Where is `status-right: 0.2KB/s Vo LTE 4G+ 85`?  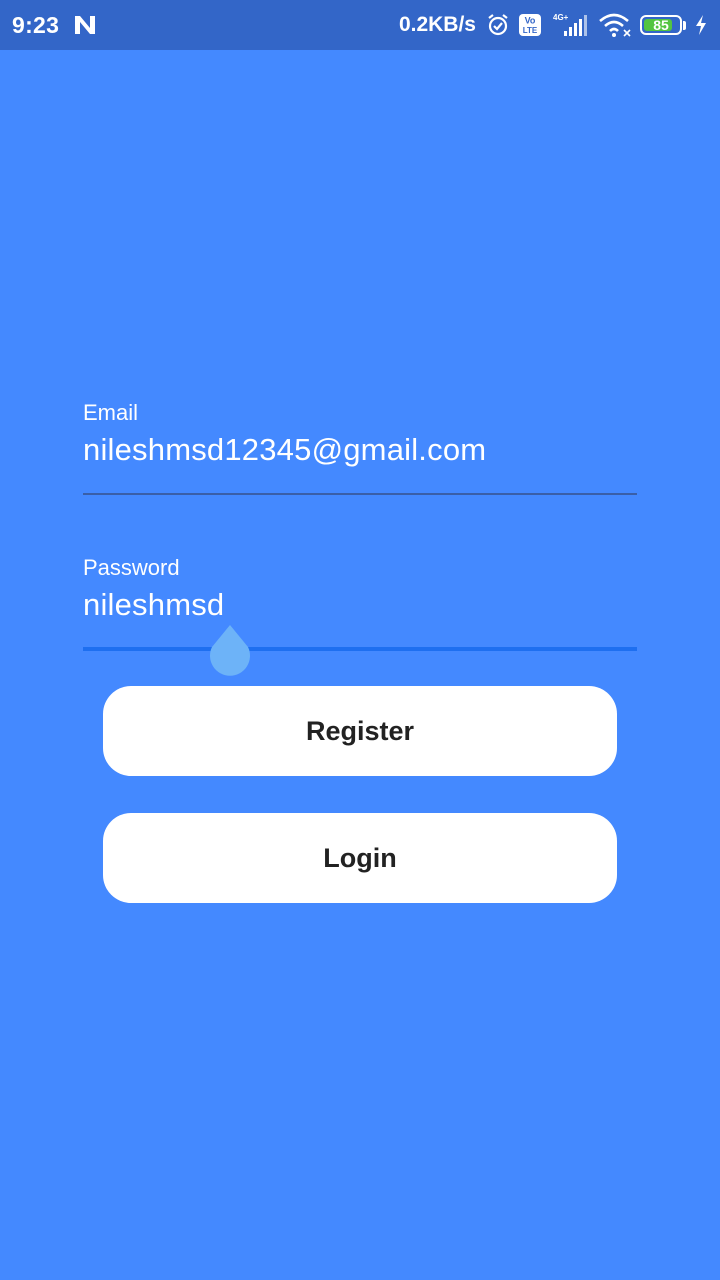
status-right: 0.2KB/s Vo LTE 4G+ 85 is located at coordinates (553, 25).